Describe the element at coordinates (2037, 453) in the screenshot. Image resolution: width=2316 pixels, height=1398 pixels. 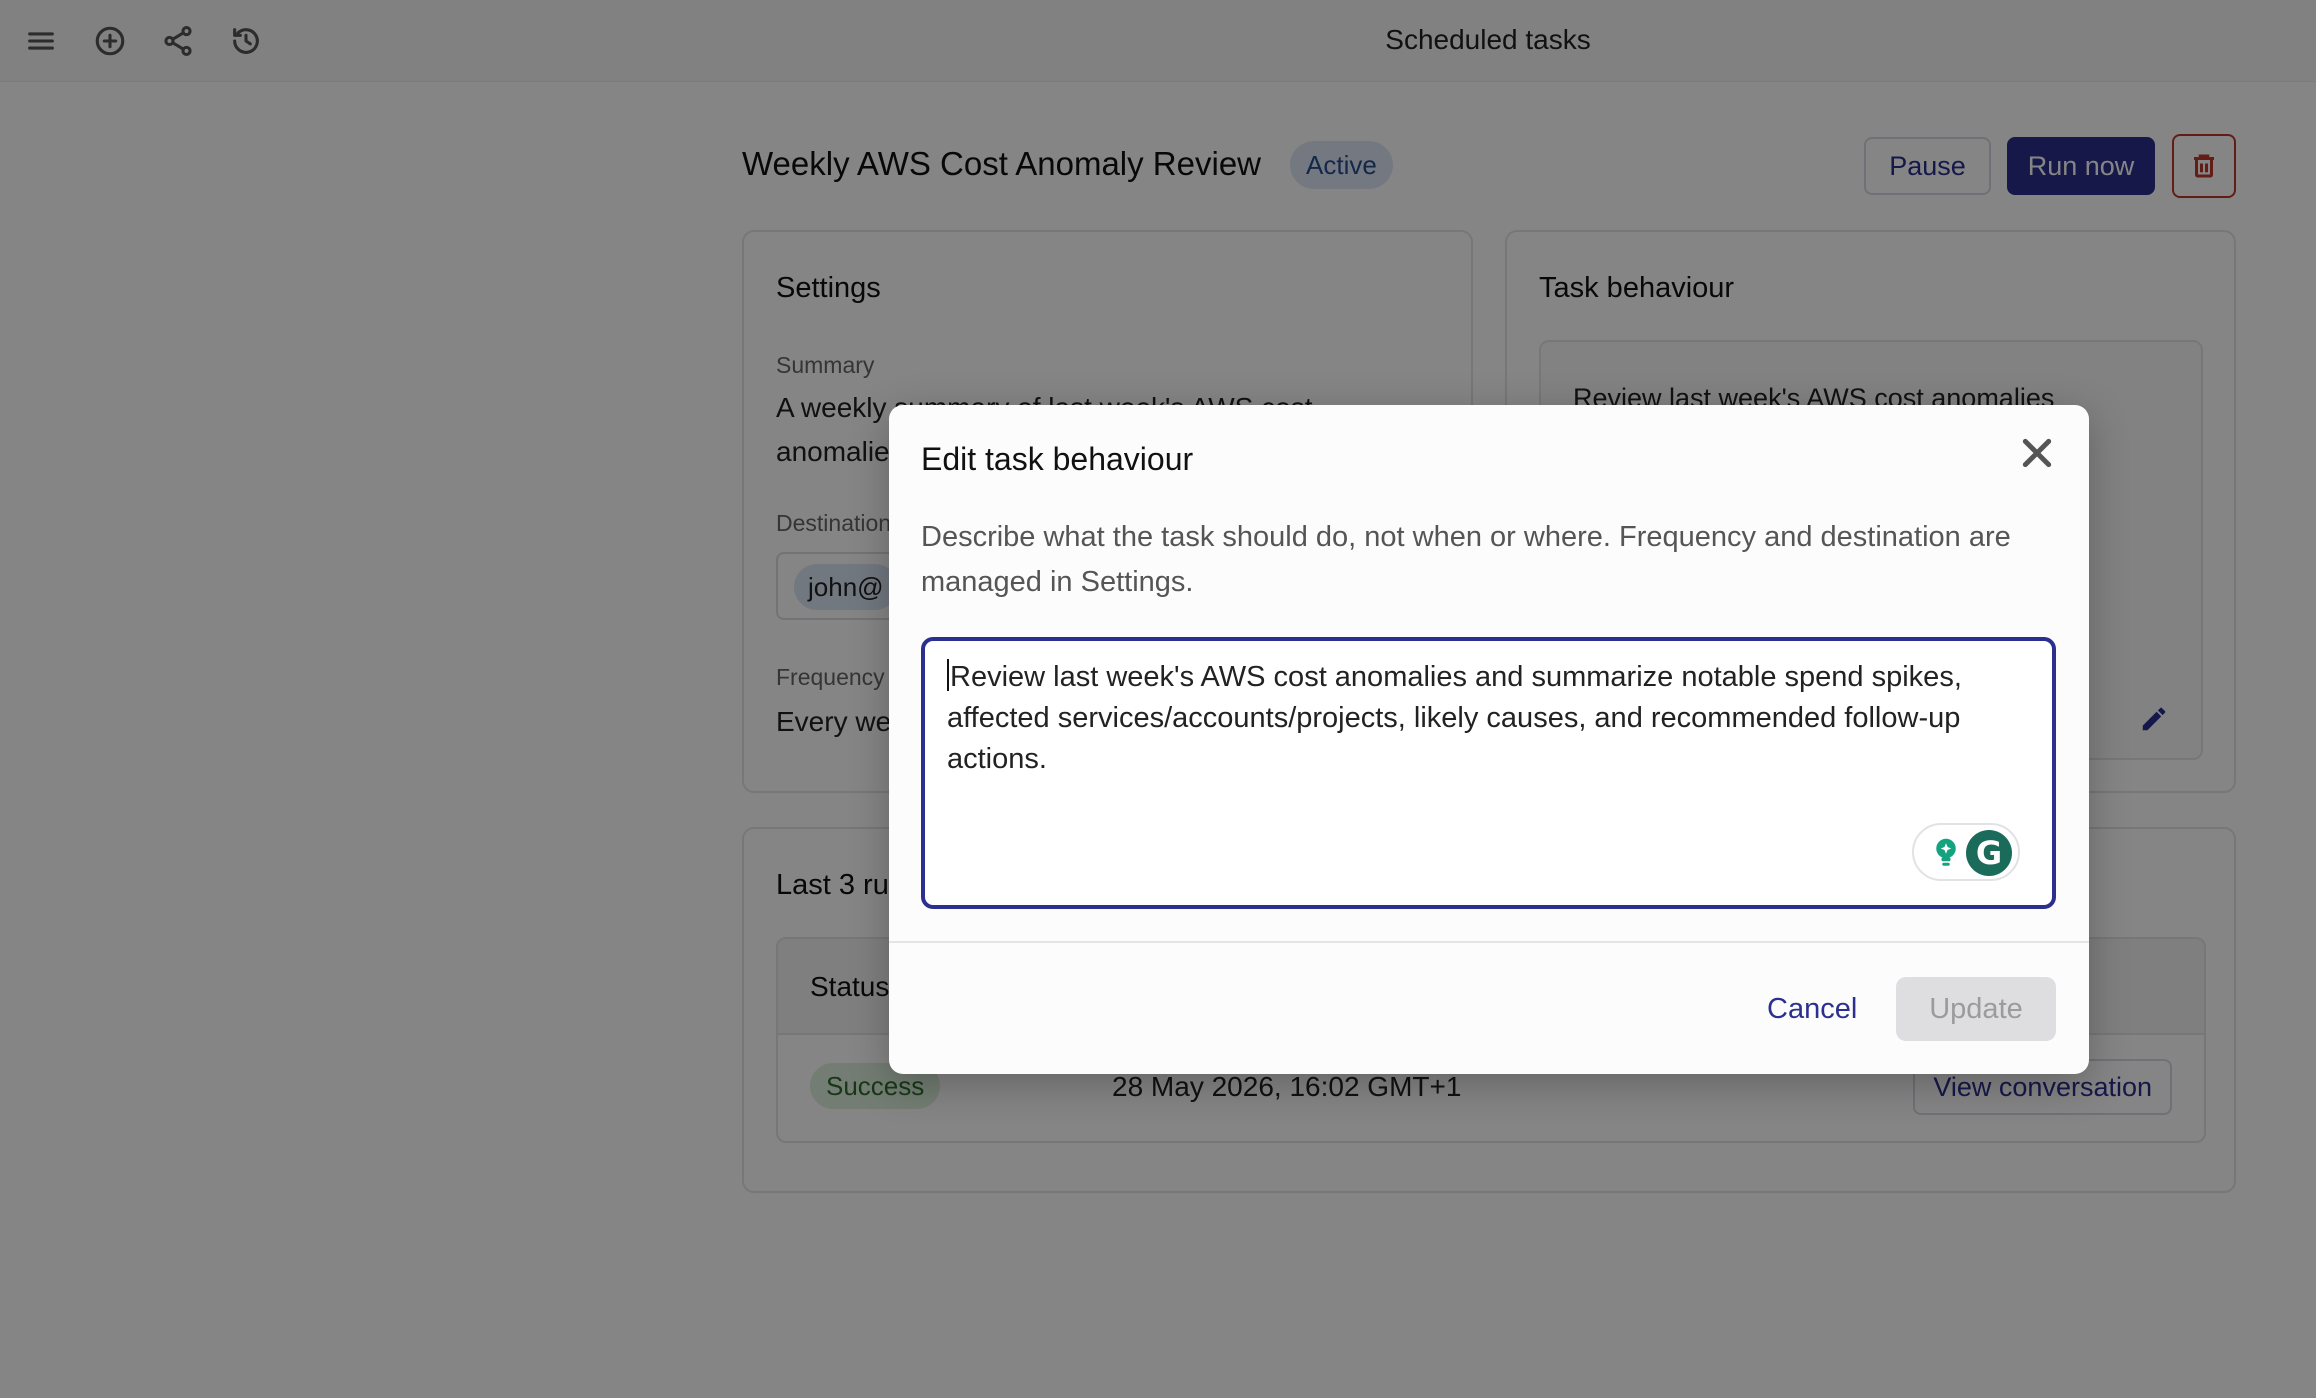
I see `close-icon` at that location.